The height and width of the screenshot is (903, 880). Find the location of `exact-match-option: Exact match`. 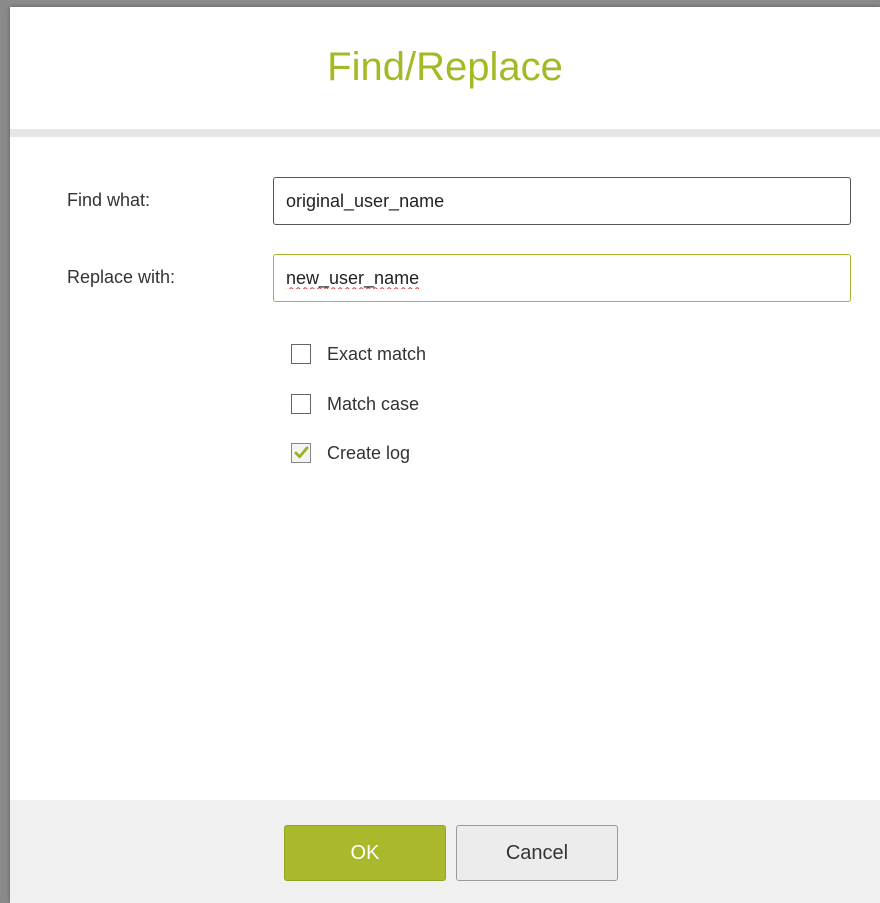

exact-match-option: Exact match is located at coordinates (358, 354).